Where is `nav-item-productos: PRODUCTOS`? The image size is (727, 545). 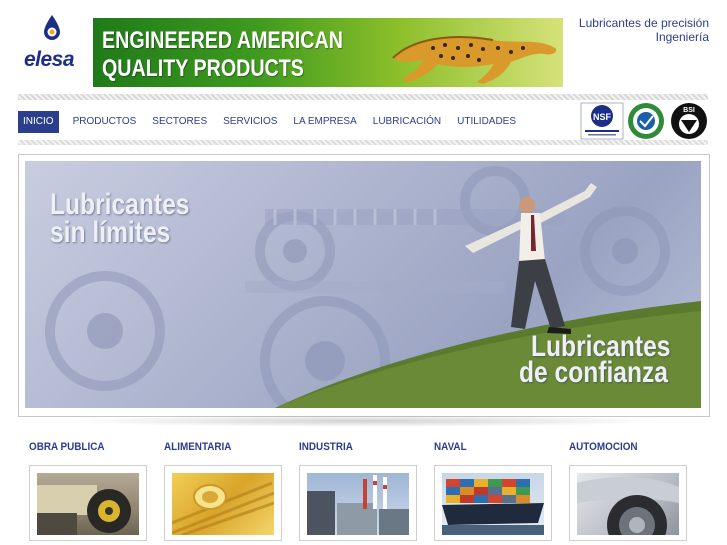
nav-item-productos: PRODUCTOS is located at coordinates (105, 122).